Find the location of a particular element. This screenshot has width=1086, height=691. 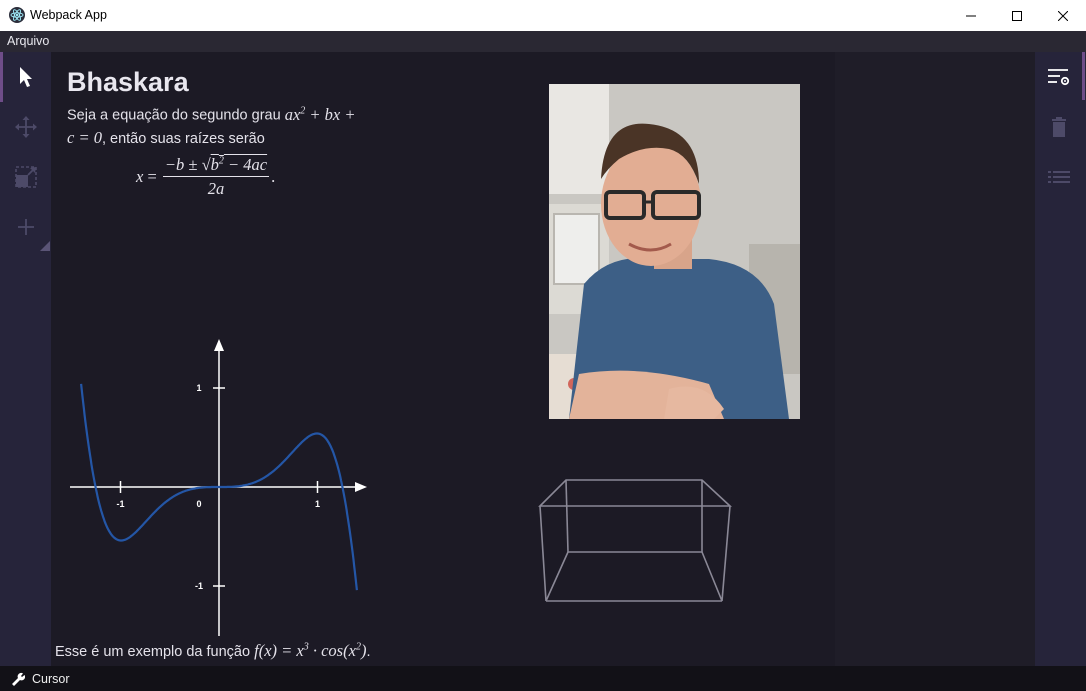

slide-heading: Bhaskara is located at coordinates (128, 82).